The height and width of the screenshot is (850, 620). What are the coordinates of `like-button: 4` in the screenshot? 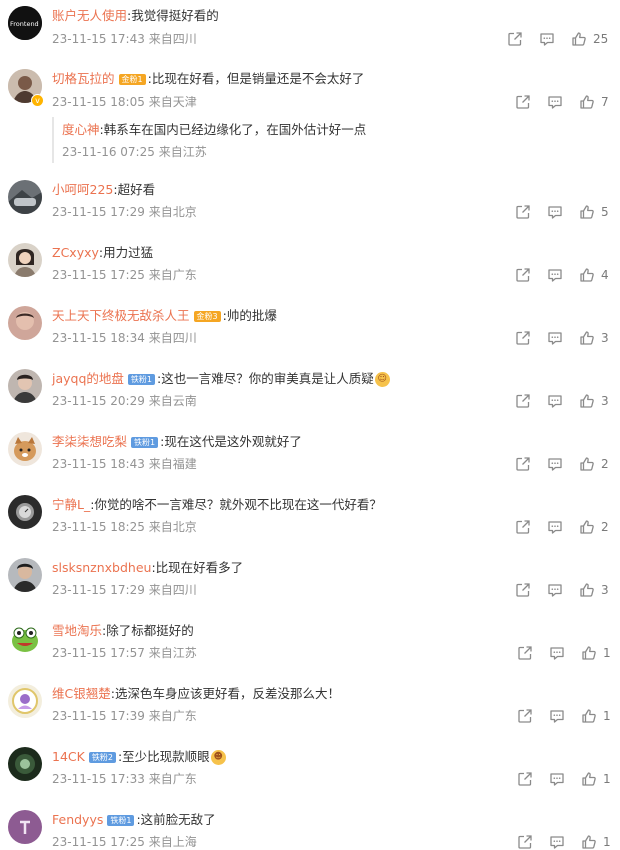 It's located at (597, 275).